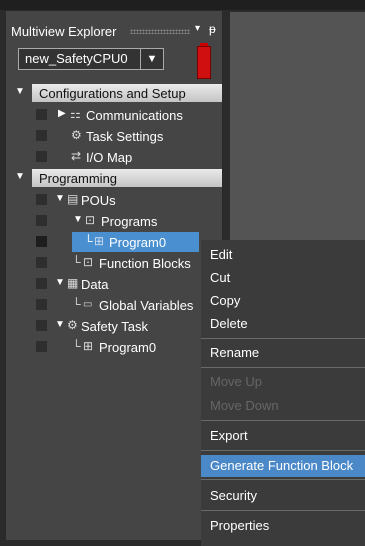  What do you see at coordinates (125, 136) in the screenshot?
I see `tree-item-label: Task Settings` at bounding box center [125, 136].